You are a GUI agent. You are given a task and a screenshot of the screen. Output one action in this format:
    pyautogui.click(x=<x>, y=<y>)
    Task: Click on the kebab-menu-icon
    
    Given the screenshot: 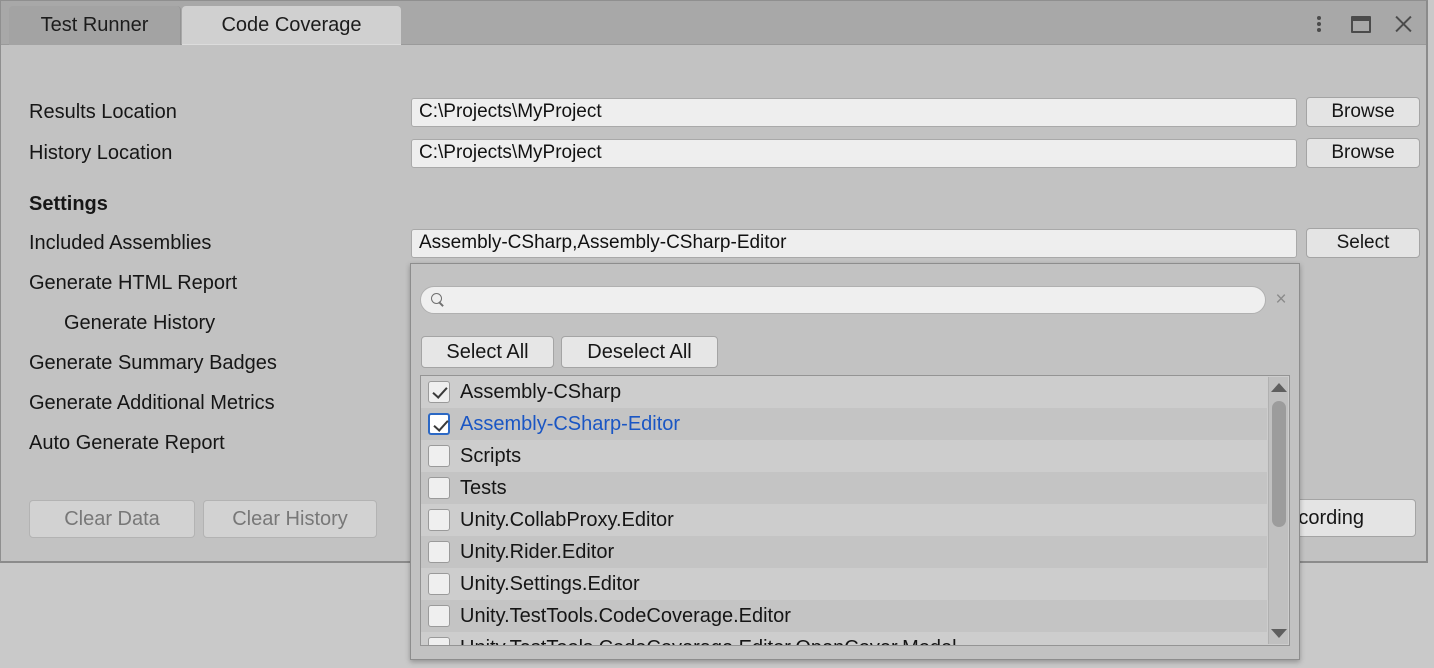 What is the action you would take?
    pyautogui.click(x=1319, y=24)
    